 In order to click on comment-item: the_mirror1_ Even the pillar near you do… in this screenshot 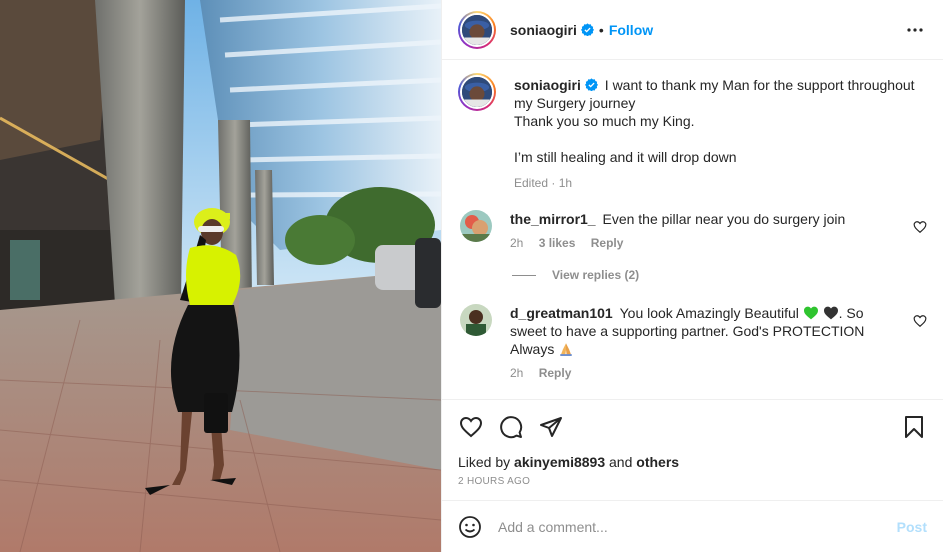, I will do `click(692, 230)`.